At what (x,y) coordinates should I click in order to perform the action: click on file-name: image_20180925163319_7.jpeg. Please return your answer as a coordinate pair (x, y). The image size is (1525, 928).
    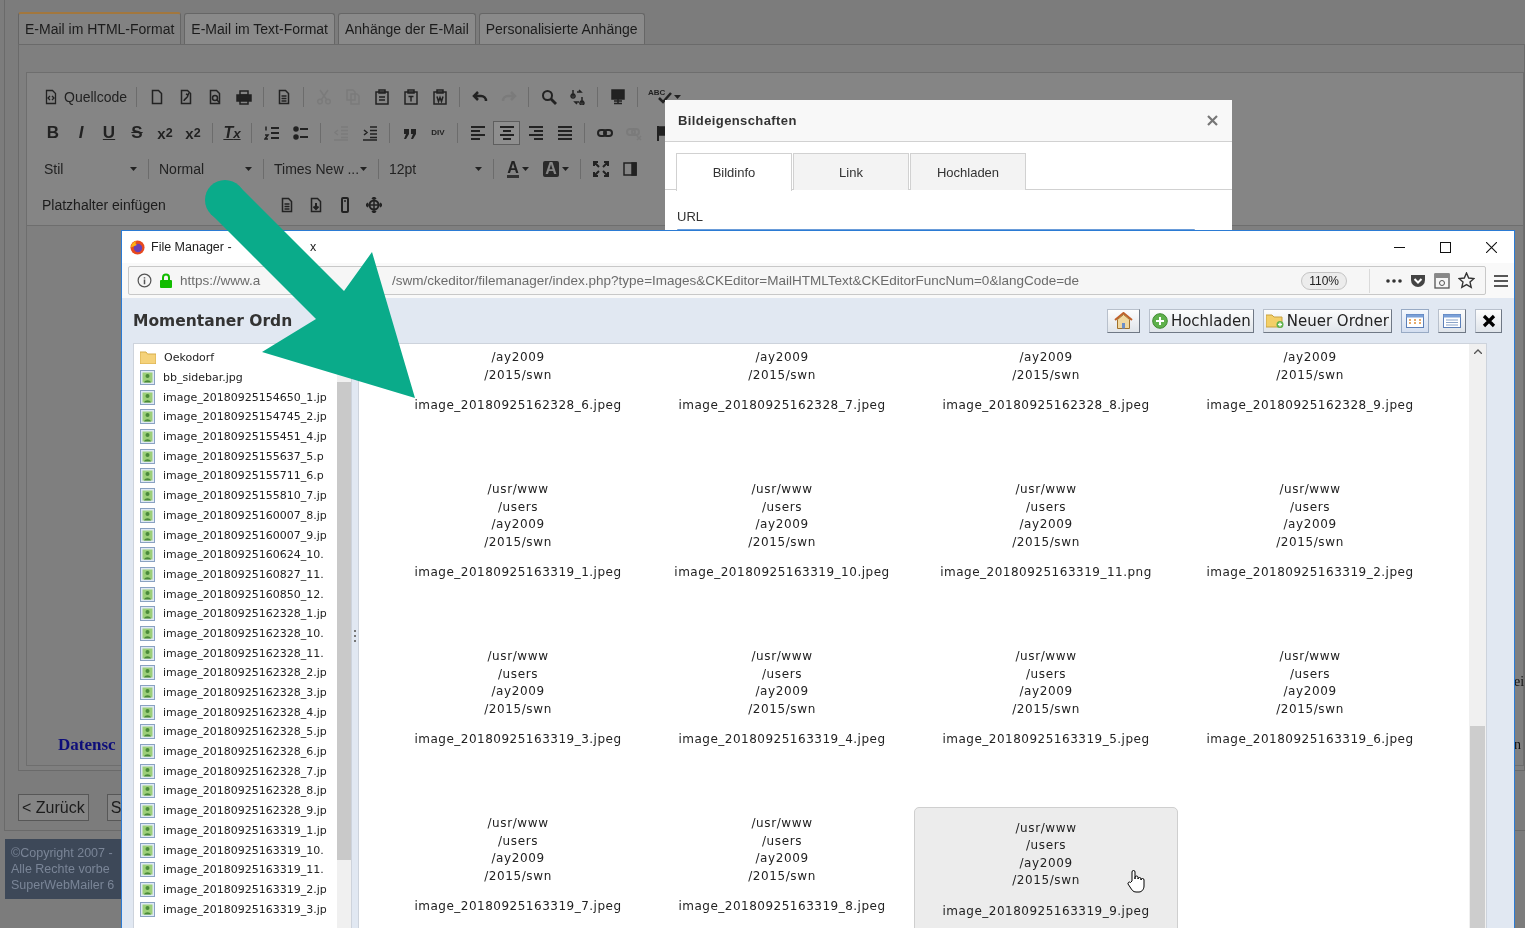
    Looking at the image, I should click on (518, 906).